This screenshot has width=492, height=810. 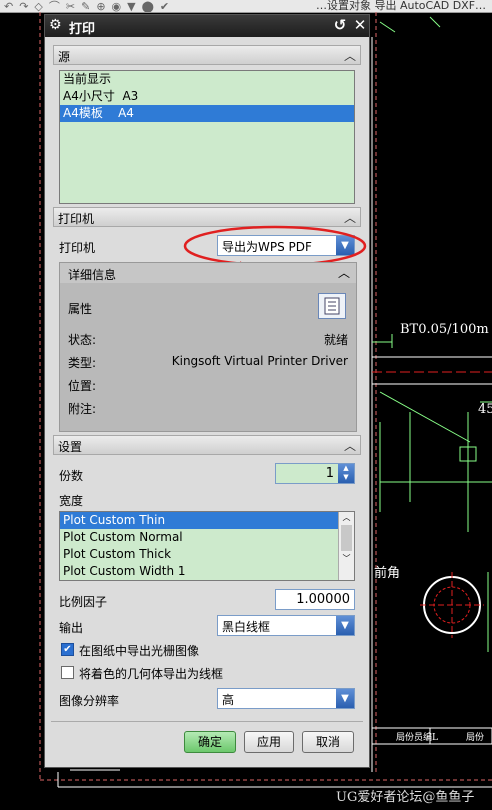 I want to click on cancel-button: 取消, so click(x=328, y=742).